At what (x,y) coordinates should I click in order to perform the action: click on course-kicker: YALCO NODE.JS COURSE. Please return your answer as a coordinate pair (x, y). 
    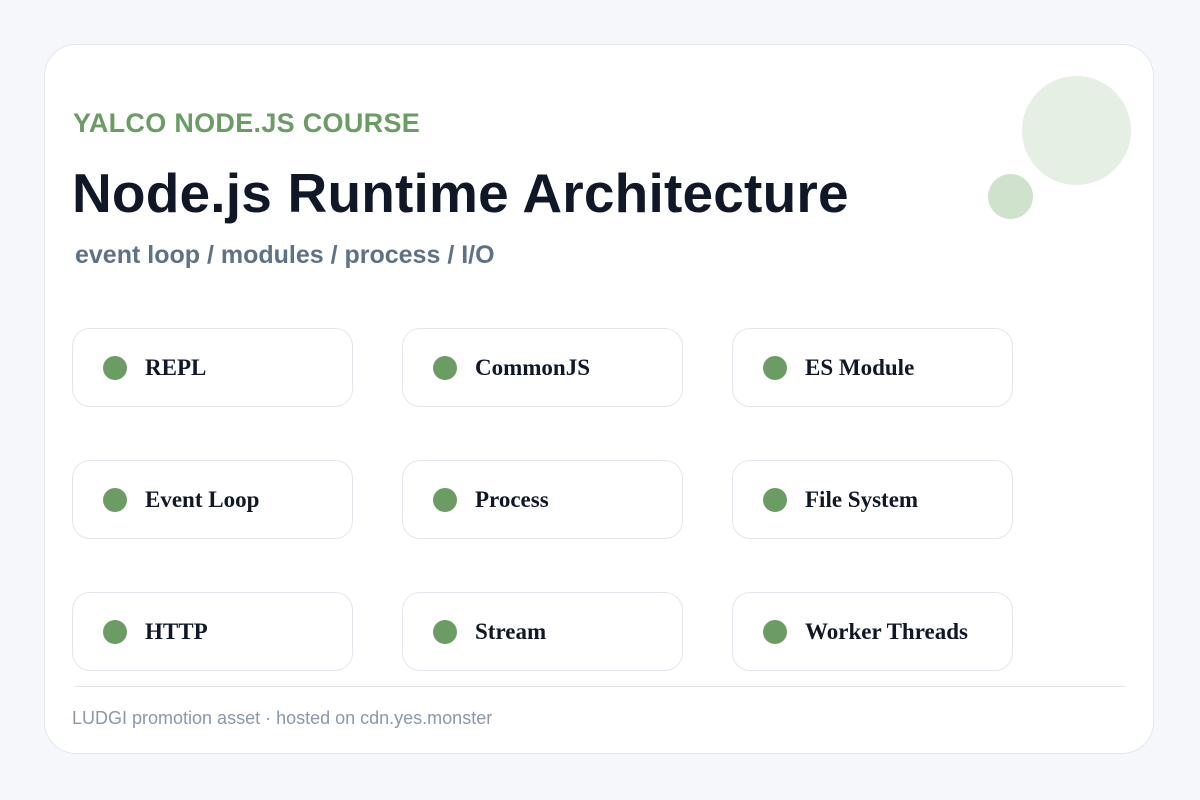
    Looking at the image, I should click on (247, 123).